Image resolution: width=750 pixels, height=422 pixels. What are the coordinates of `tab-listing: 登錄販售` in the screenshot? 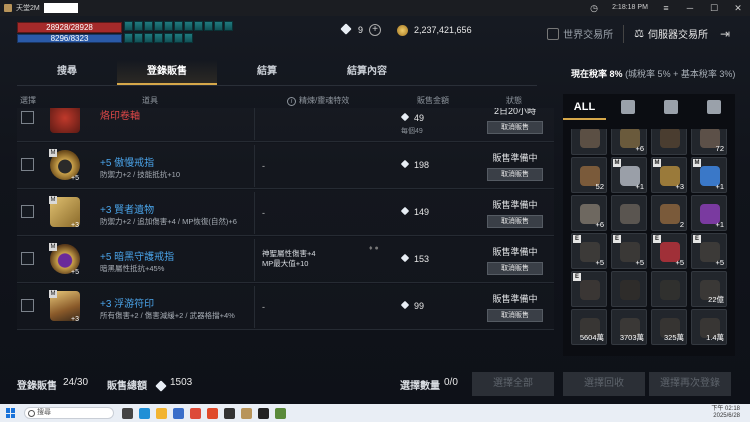 It's located at (167, 72).